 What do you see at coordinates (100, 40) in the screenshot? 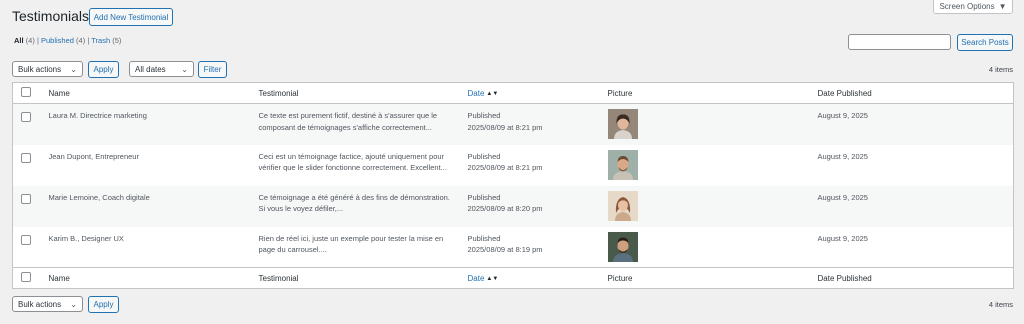
I see `view-trash-link: Trash` at bounding box center [100, 40].